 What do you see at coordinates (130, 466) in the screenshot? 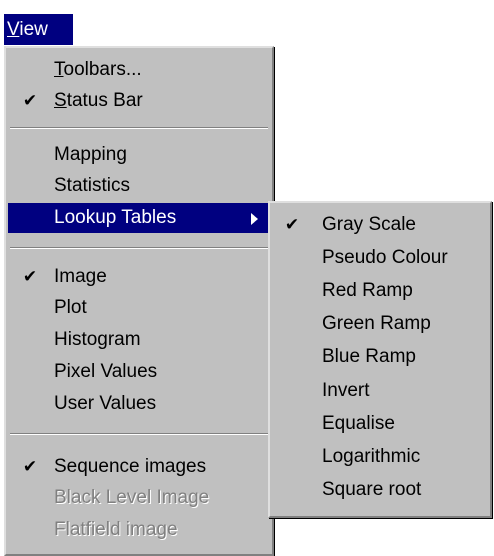
I see `menu-item-label: Sequence images` at bounding box center [130, 466].